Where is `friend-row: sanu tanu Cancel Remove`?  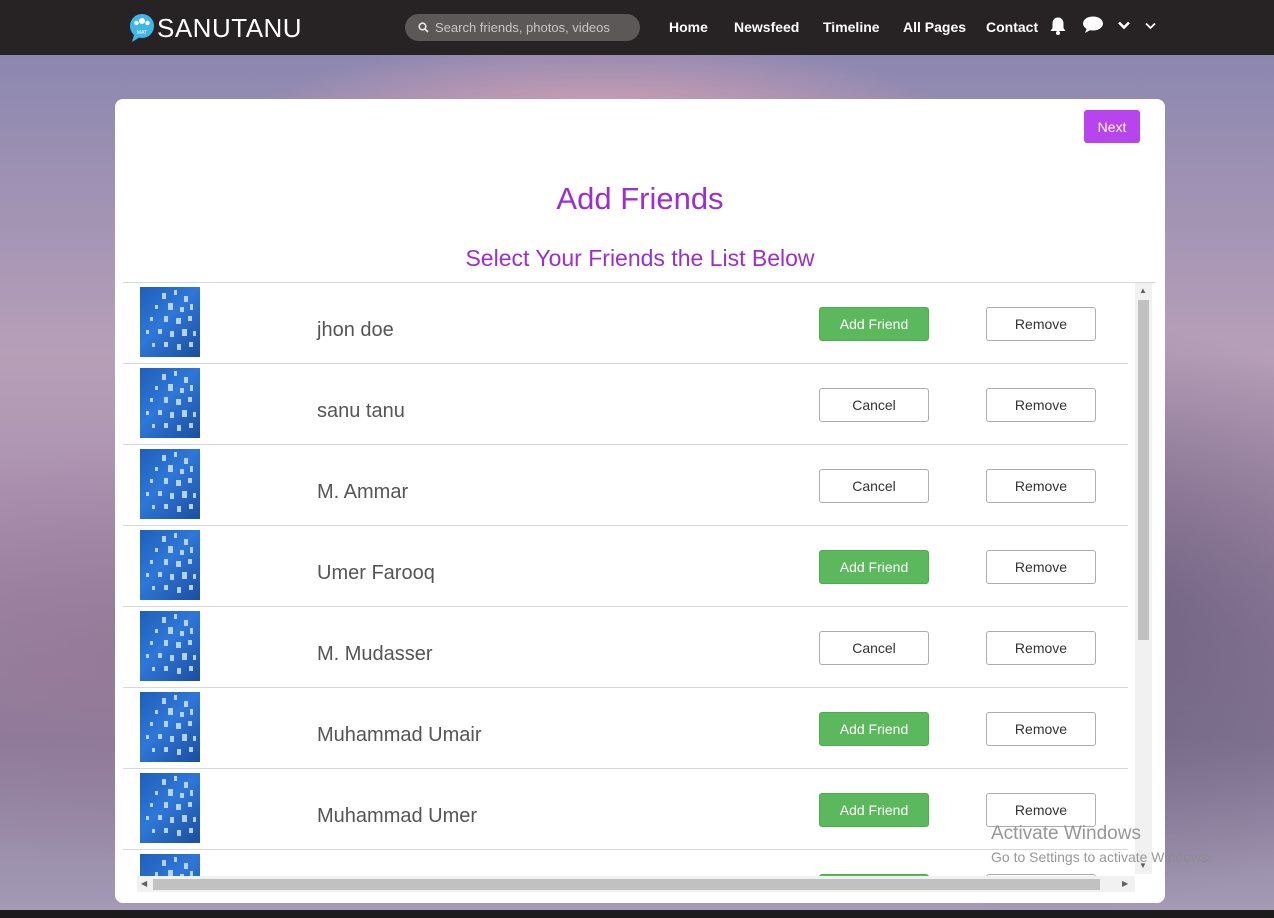
friend-row: sanu tanu Cancel Remove is located at coordinates (625, 404).